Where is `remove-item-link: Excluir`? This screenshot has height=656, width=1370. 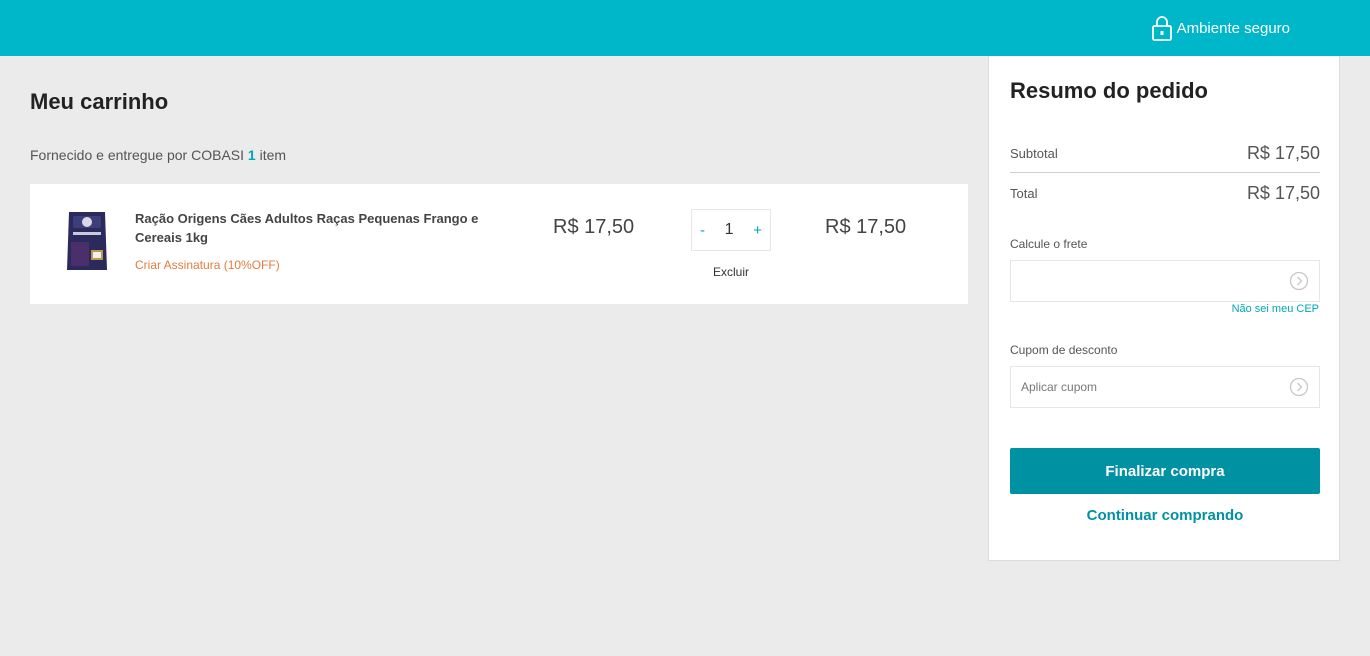
remove-item-link: Excluir is located at coordinates (731, 272).